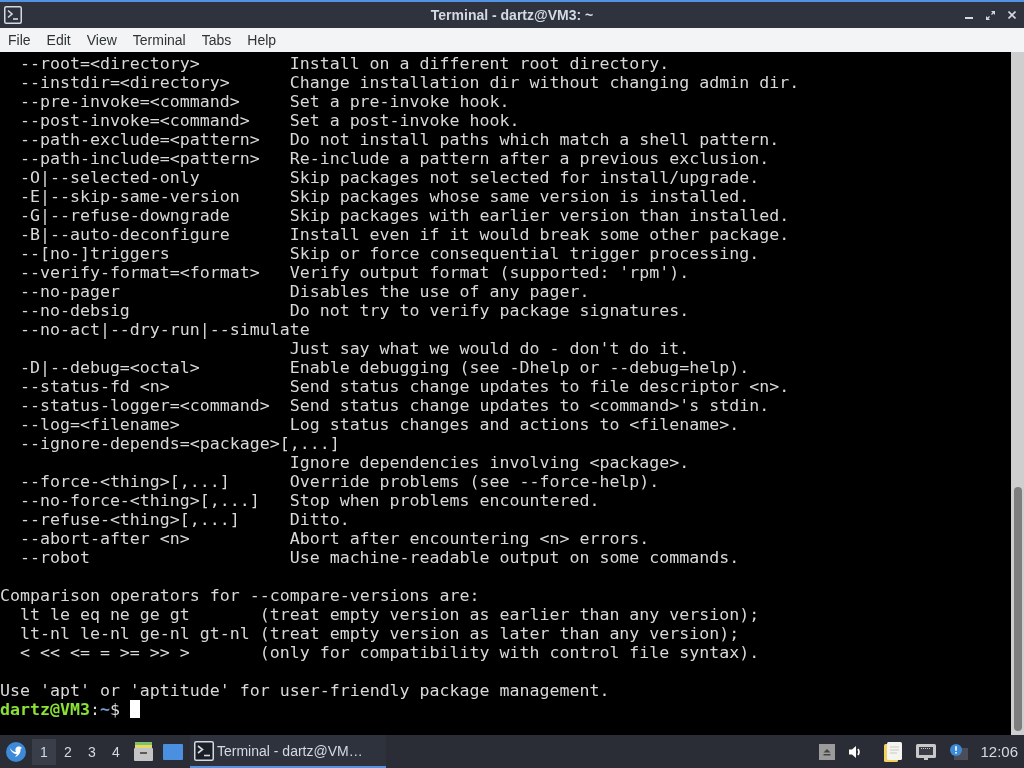 The width and height of the screenshot is (1024, 768). Describe the element at coordinates (144, 405) in the screenshot. I see `option-name: --status-logger=<command>` at that location.